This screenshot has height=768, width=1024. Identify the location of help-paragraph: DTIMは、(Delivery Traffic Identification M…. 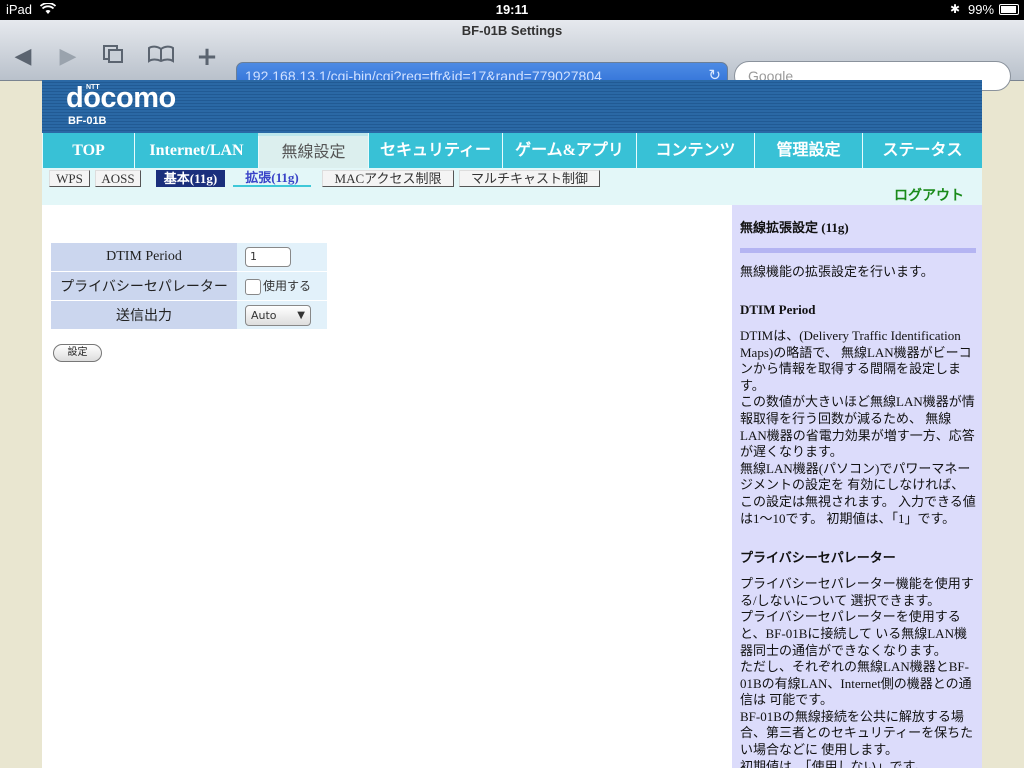
(856, 360).